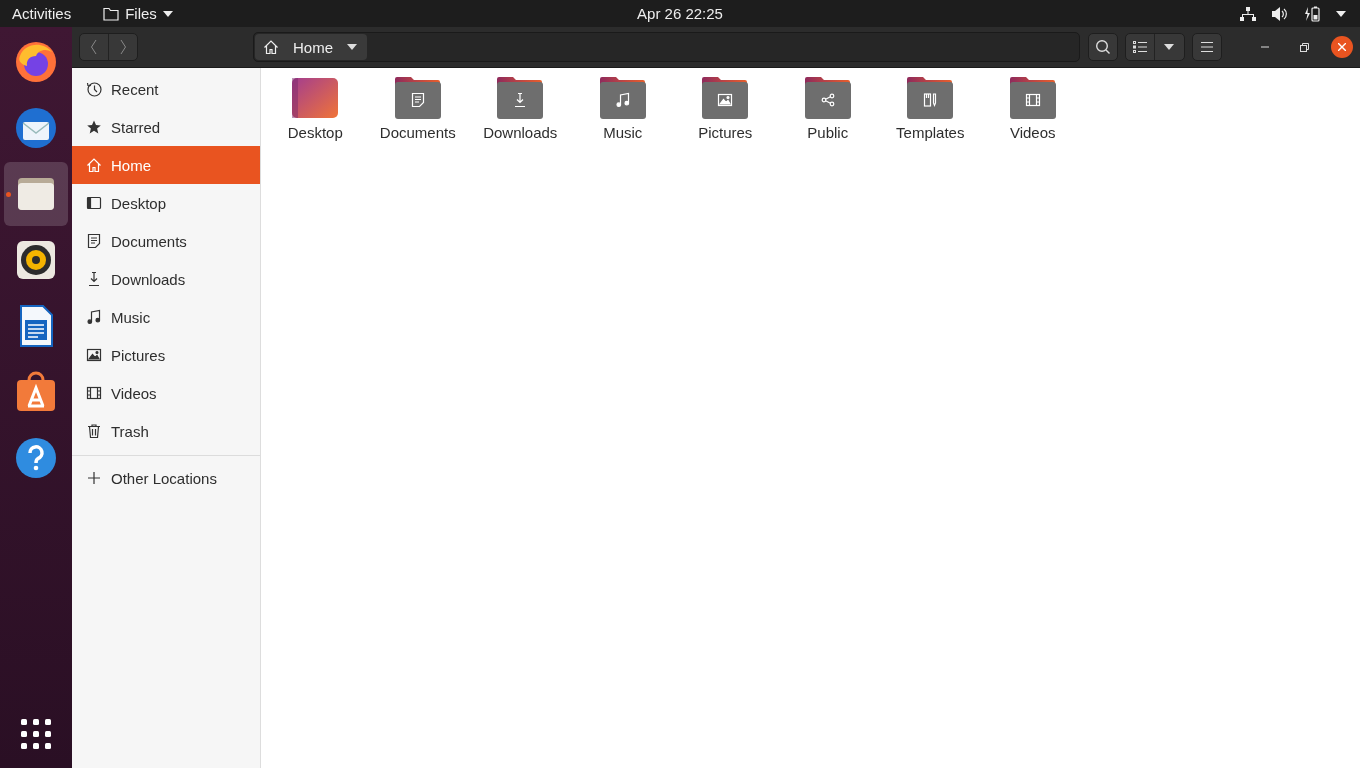 The width and height of the screenshot is (1360, 768). What do you see at coordinates (94, 127) in the screenshot?
I see `starred-icon` at bounding box center [94, 127].